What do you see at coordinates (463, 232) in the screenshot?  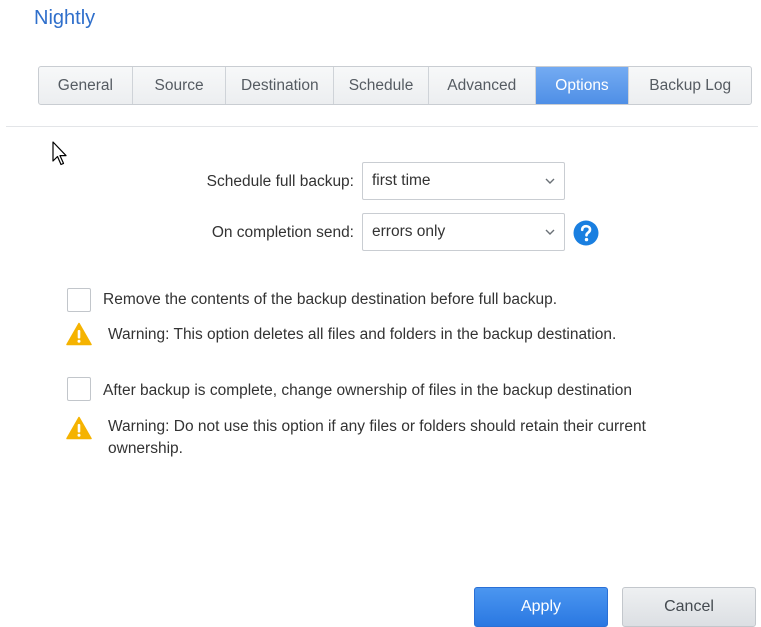 I see `on-completion-send-select: errors only` at bounding box center [463, 232].